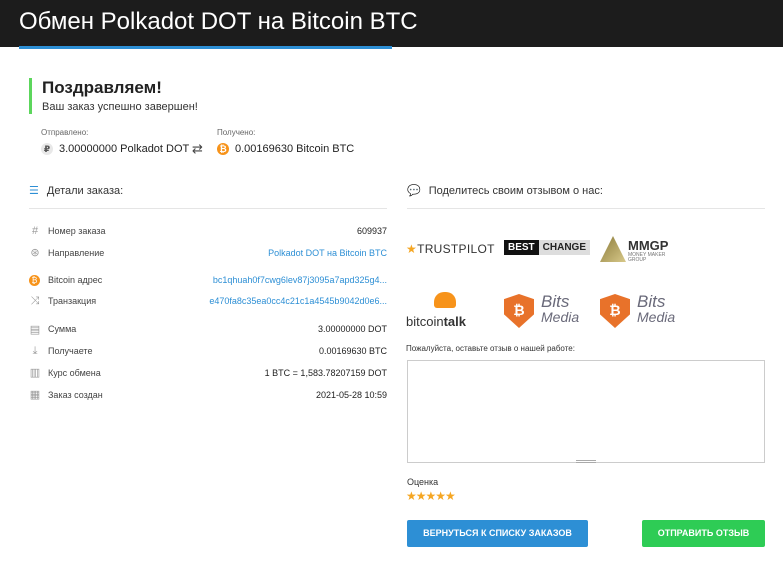  What do you see at coordinates (120, 107) in the screenshot?
I see `success-message: Ваш заказ успешно завершен!` at bounding box center [120, 107].